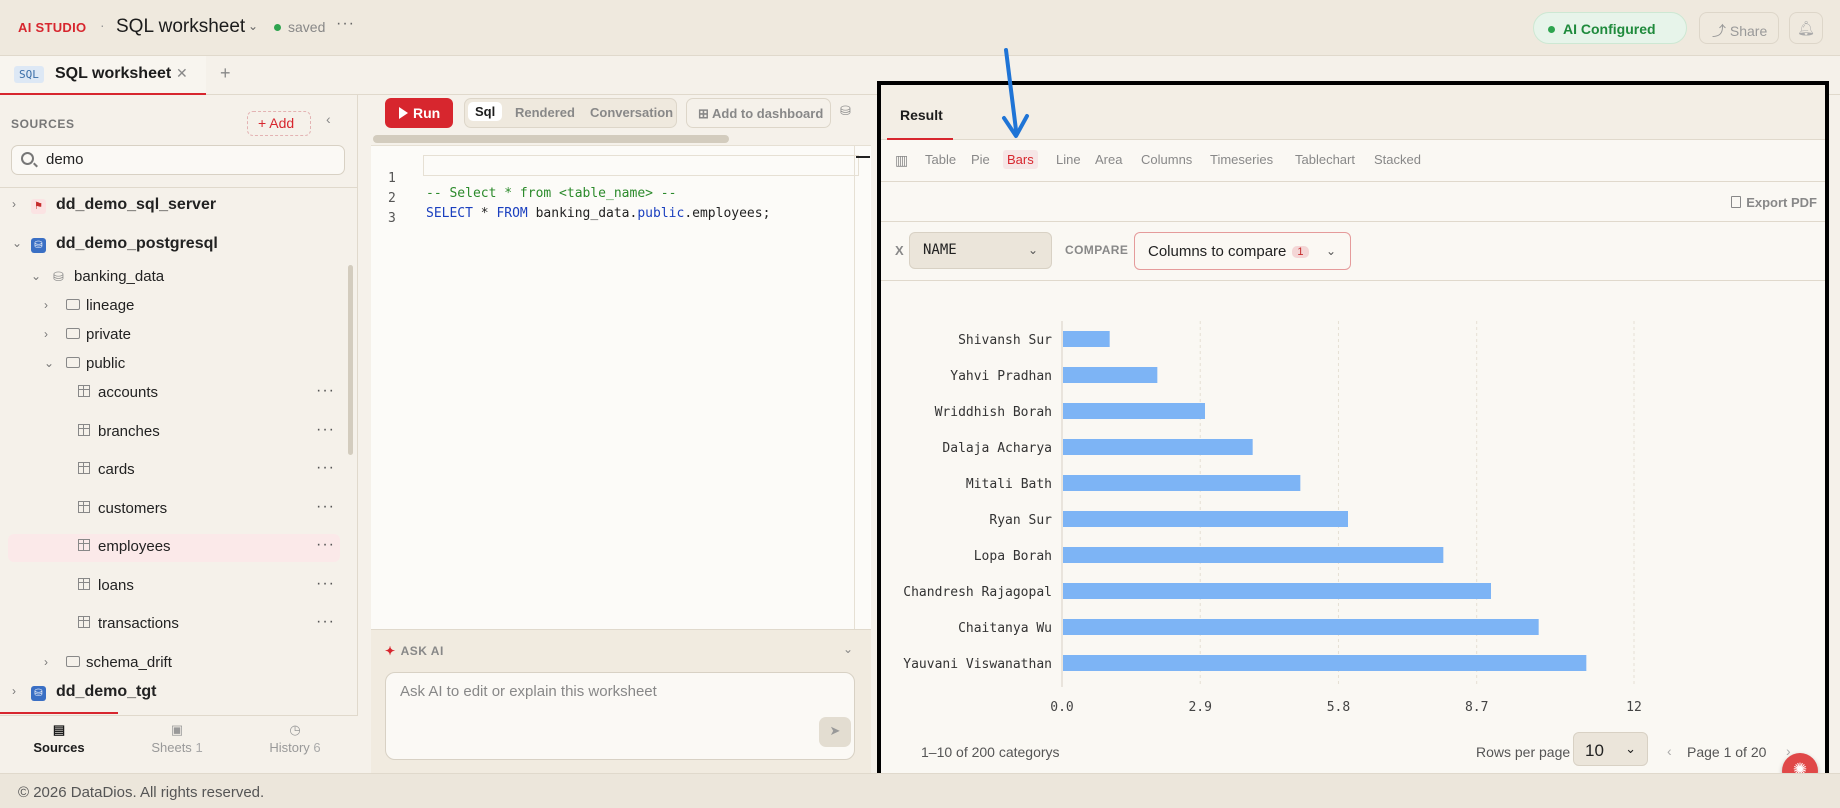  Describe the element at coordinates (1594, 750) in the screenshot. I see `rows-per-page-value: 10` at that location.